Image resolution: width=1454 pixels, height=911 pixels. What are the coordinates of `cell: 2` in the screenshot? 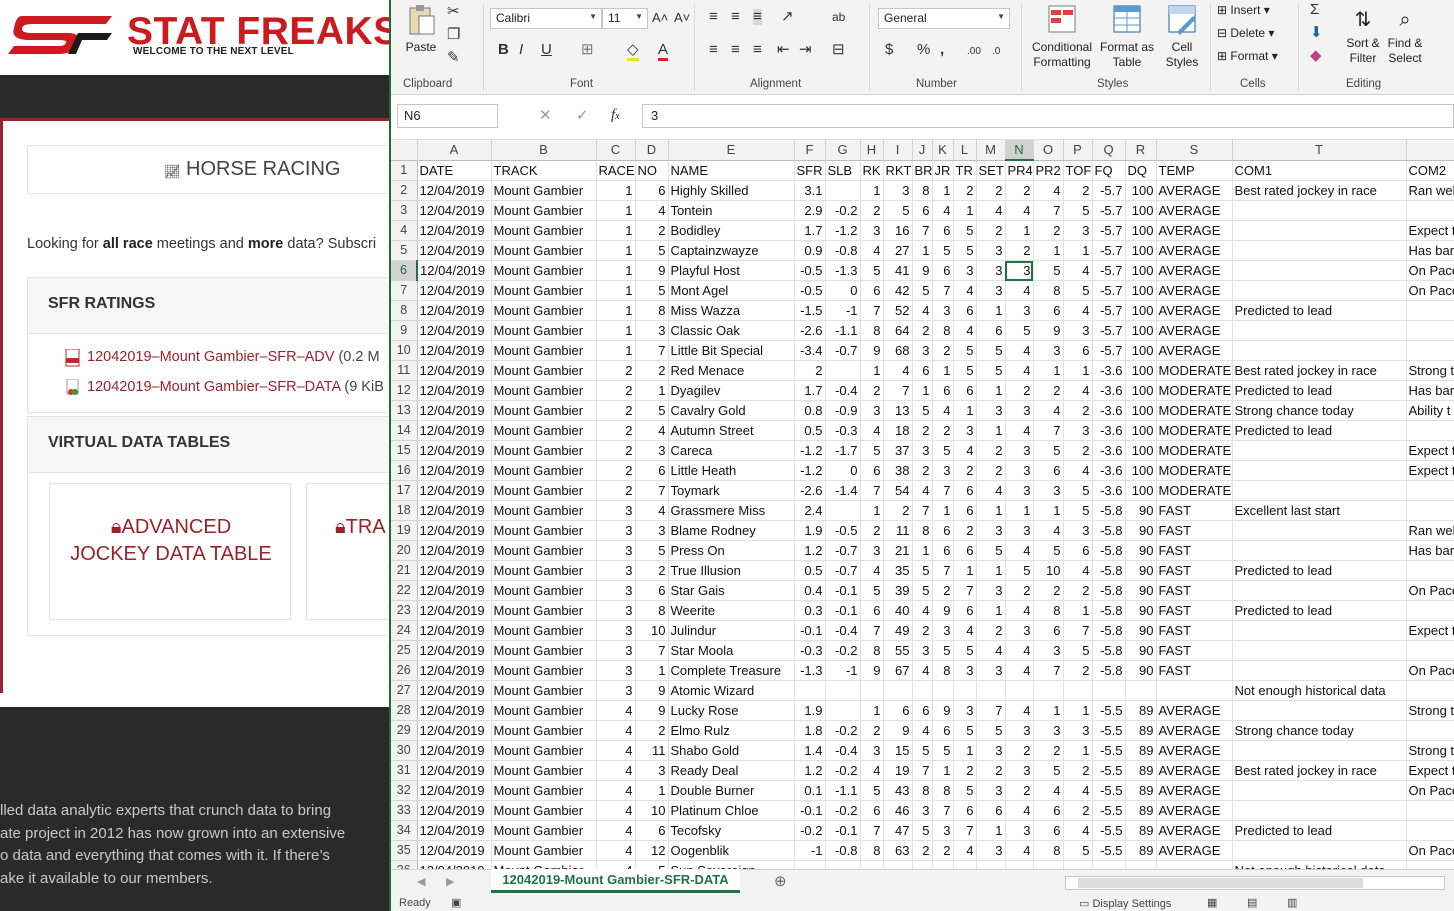 It's located at (965, 190).